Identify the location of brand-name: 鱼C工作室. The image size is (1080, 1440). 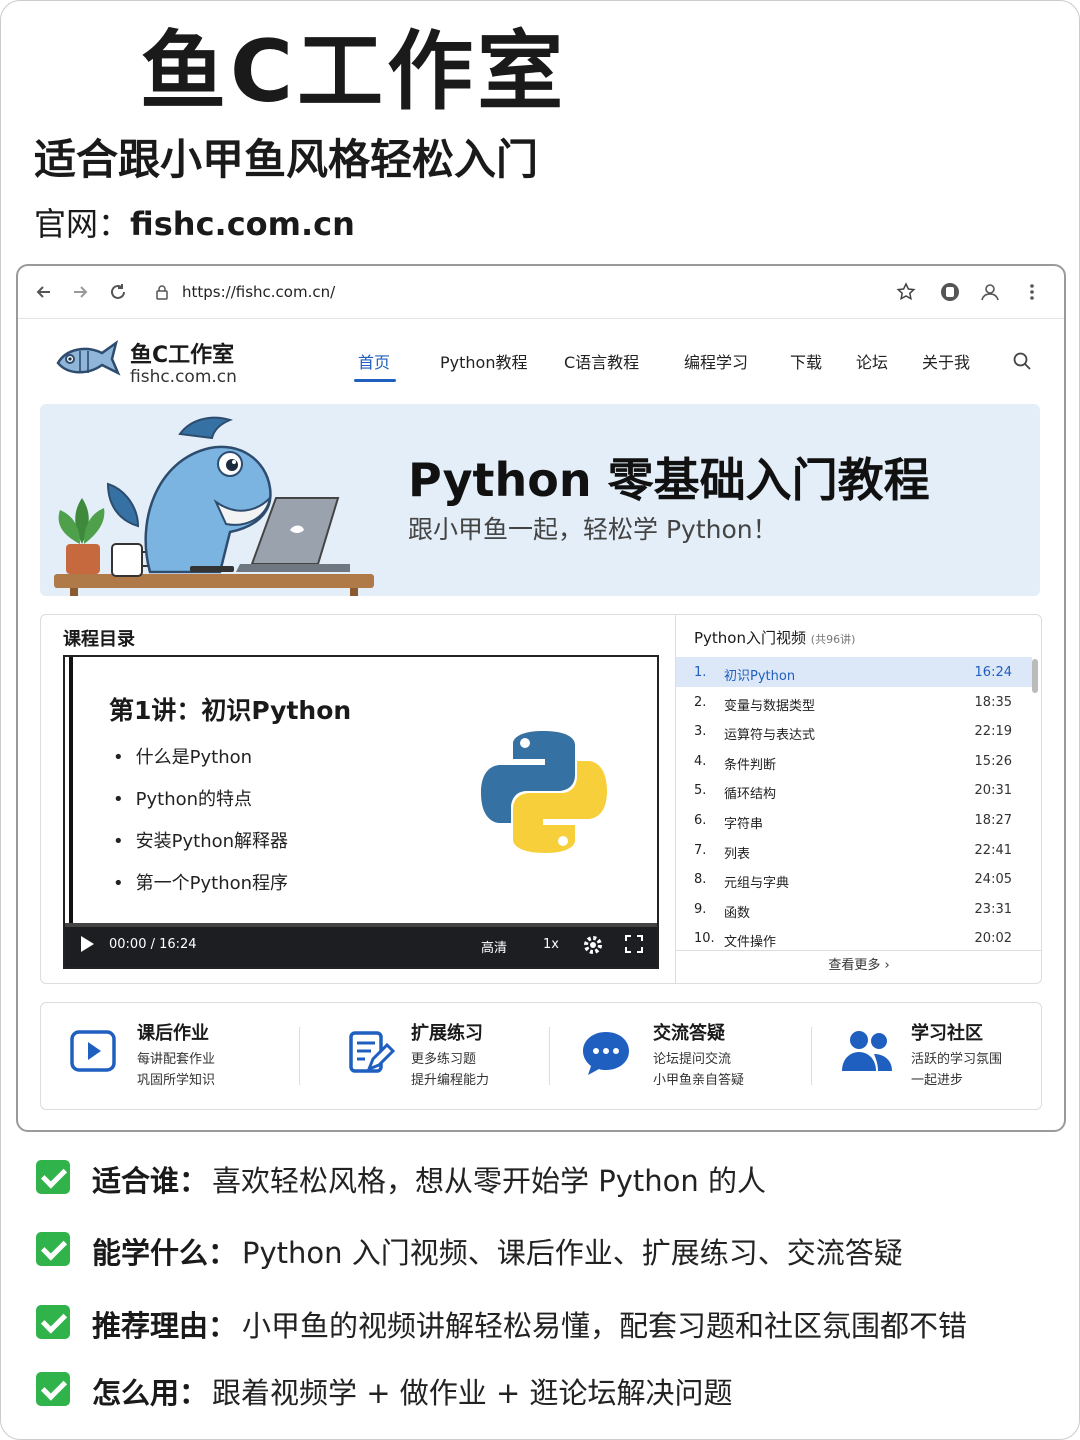
(182, 353).